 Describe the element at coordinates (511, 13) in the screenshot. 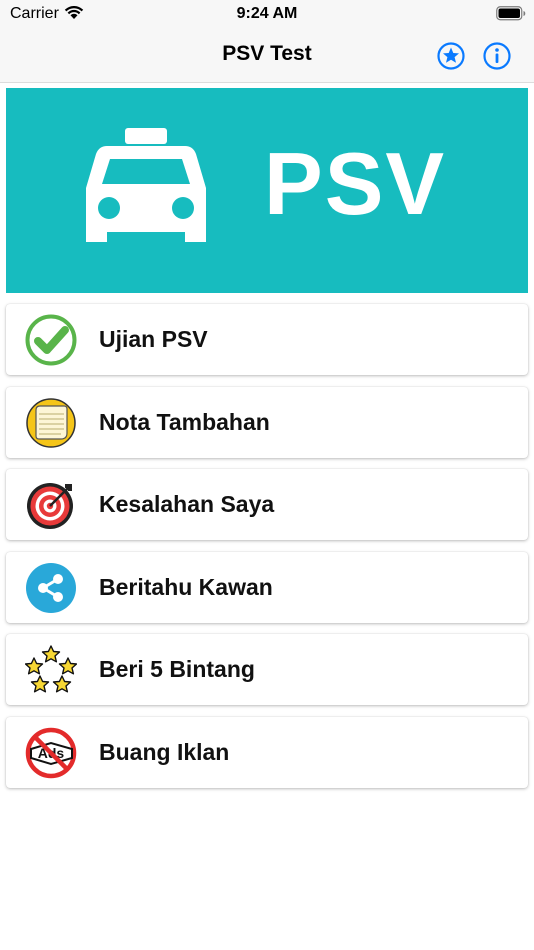

I see `battery-icon` at that location.